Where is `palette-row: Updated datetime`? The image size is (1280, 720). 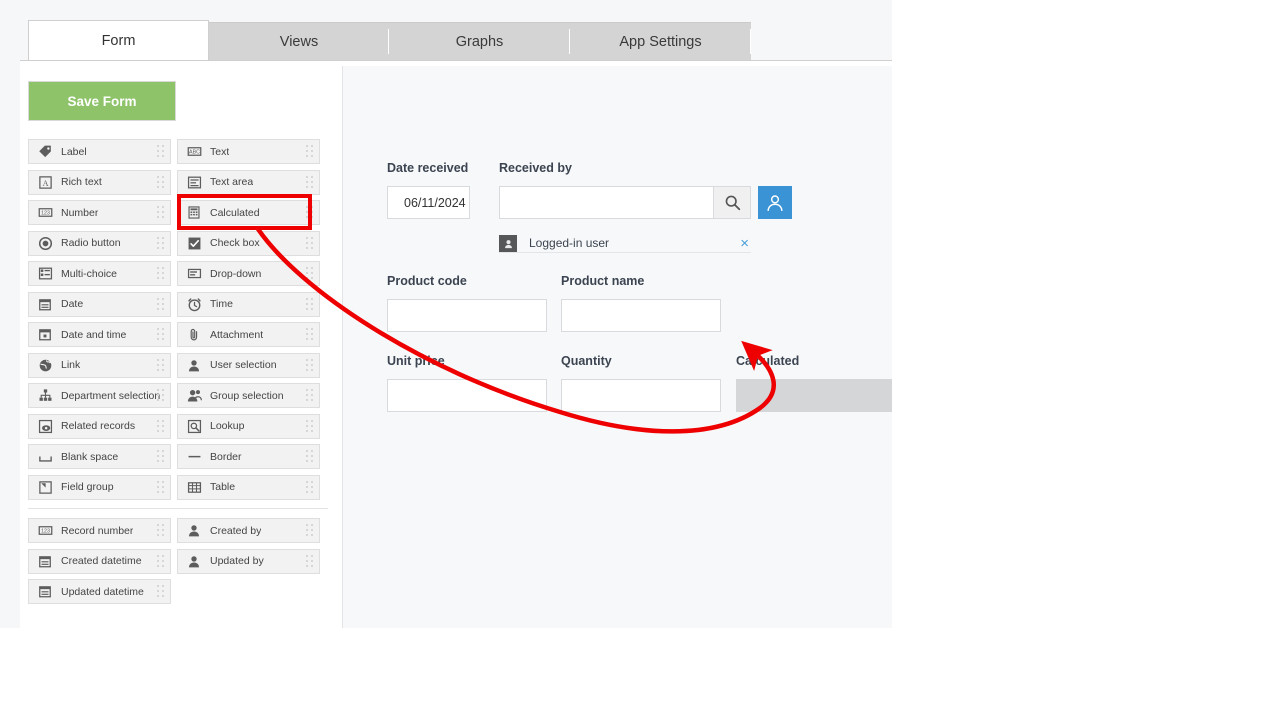 palette-row: Updated datetime is located at coordinates (178, 594).